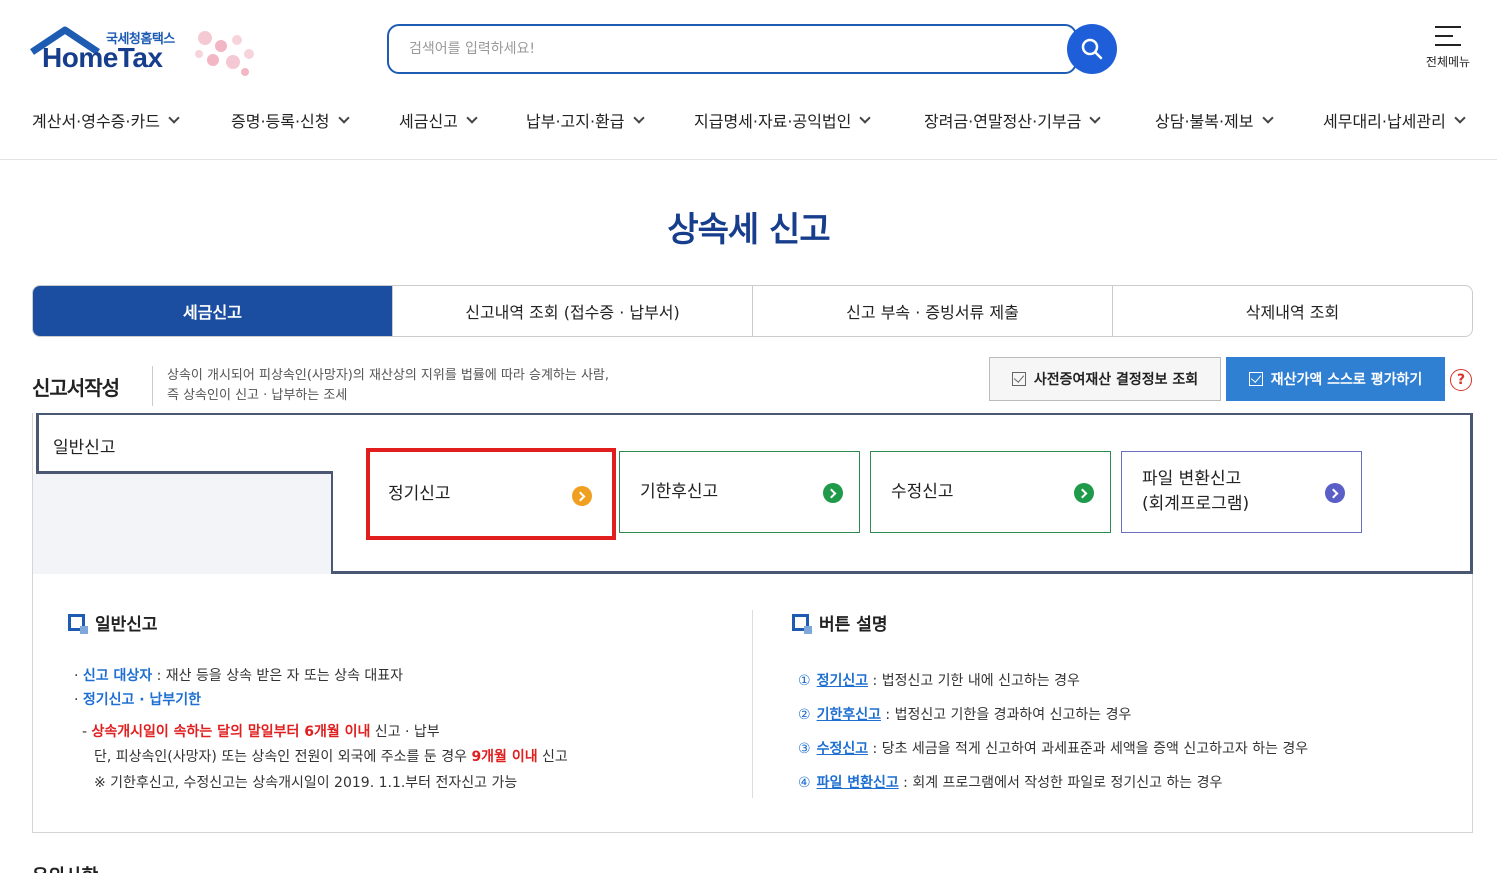  I want to click on column-divider, so click(752, 704).